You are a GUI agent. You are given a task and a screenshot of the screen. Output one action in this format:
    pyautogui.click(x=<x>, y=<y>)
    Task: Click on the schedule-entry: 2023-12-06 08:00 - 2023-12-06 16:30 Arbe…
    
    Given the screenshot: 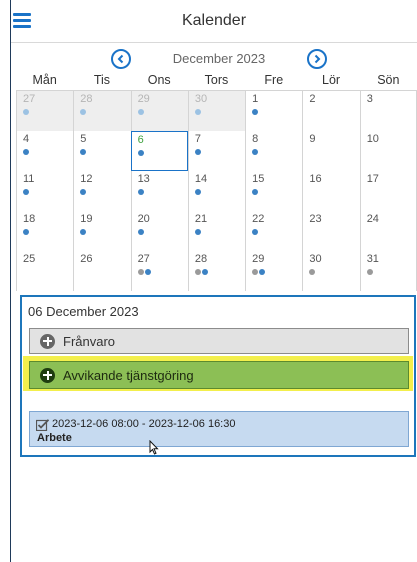 What is the action you would take?
    pyautogui.click(x=219, y=429)
    